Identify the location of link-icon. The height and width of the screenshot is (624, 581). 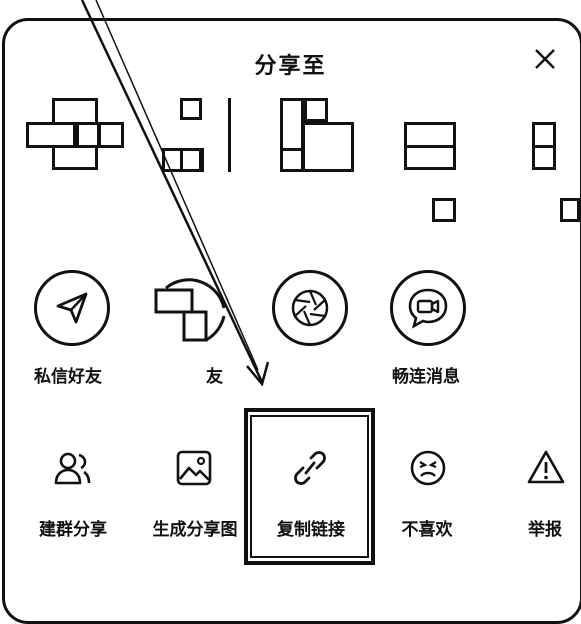
(310, 468).